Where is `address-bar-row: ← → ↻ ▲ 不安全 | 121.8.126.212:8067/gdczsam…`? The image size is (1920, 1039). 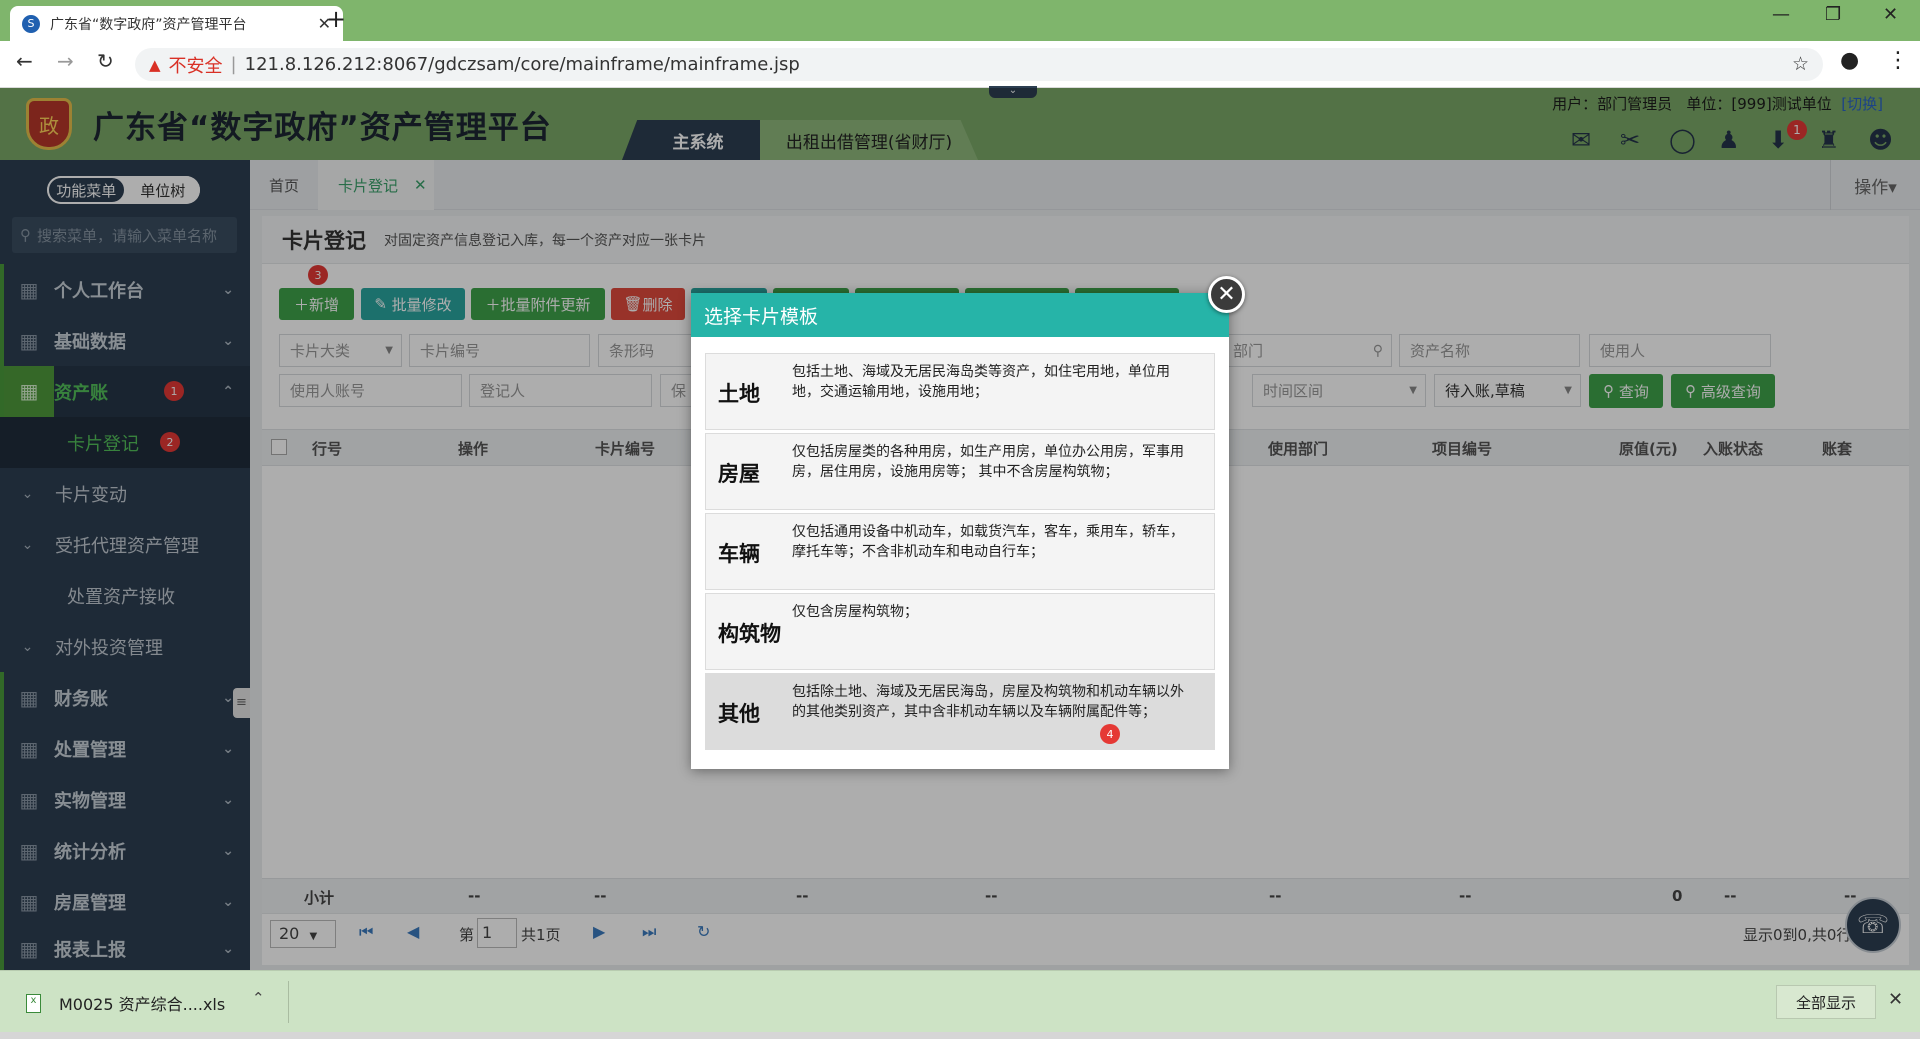 address-bar-row: ← → ↻ ▲ 不安全 | 121.8.126.212:8067/gdczsam… is located at coordinates (960, 64).